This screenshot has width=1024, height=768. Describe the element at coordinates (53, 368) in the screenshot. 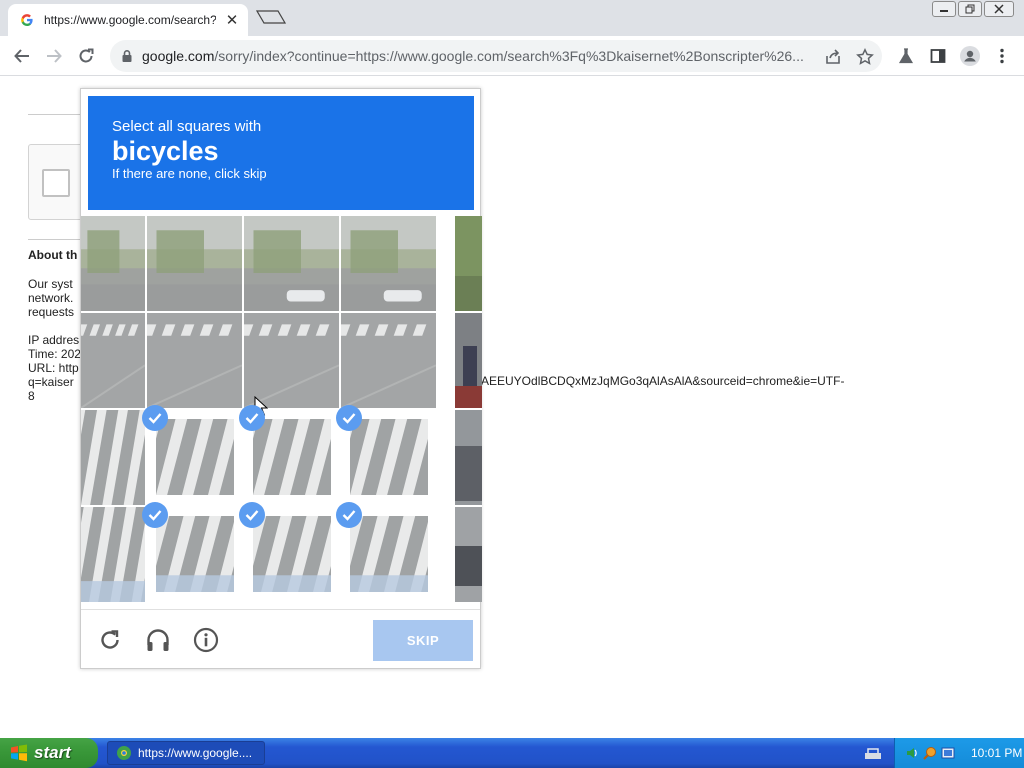

I see `page-text-line: URL: http` at that location.